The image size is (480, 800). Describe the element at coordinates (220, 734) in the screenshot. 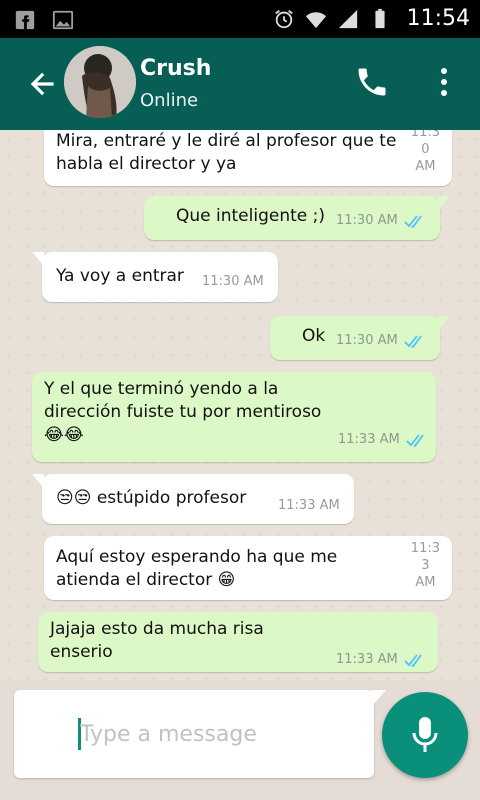

I see `message-input` at that location.